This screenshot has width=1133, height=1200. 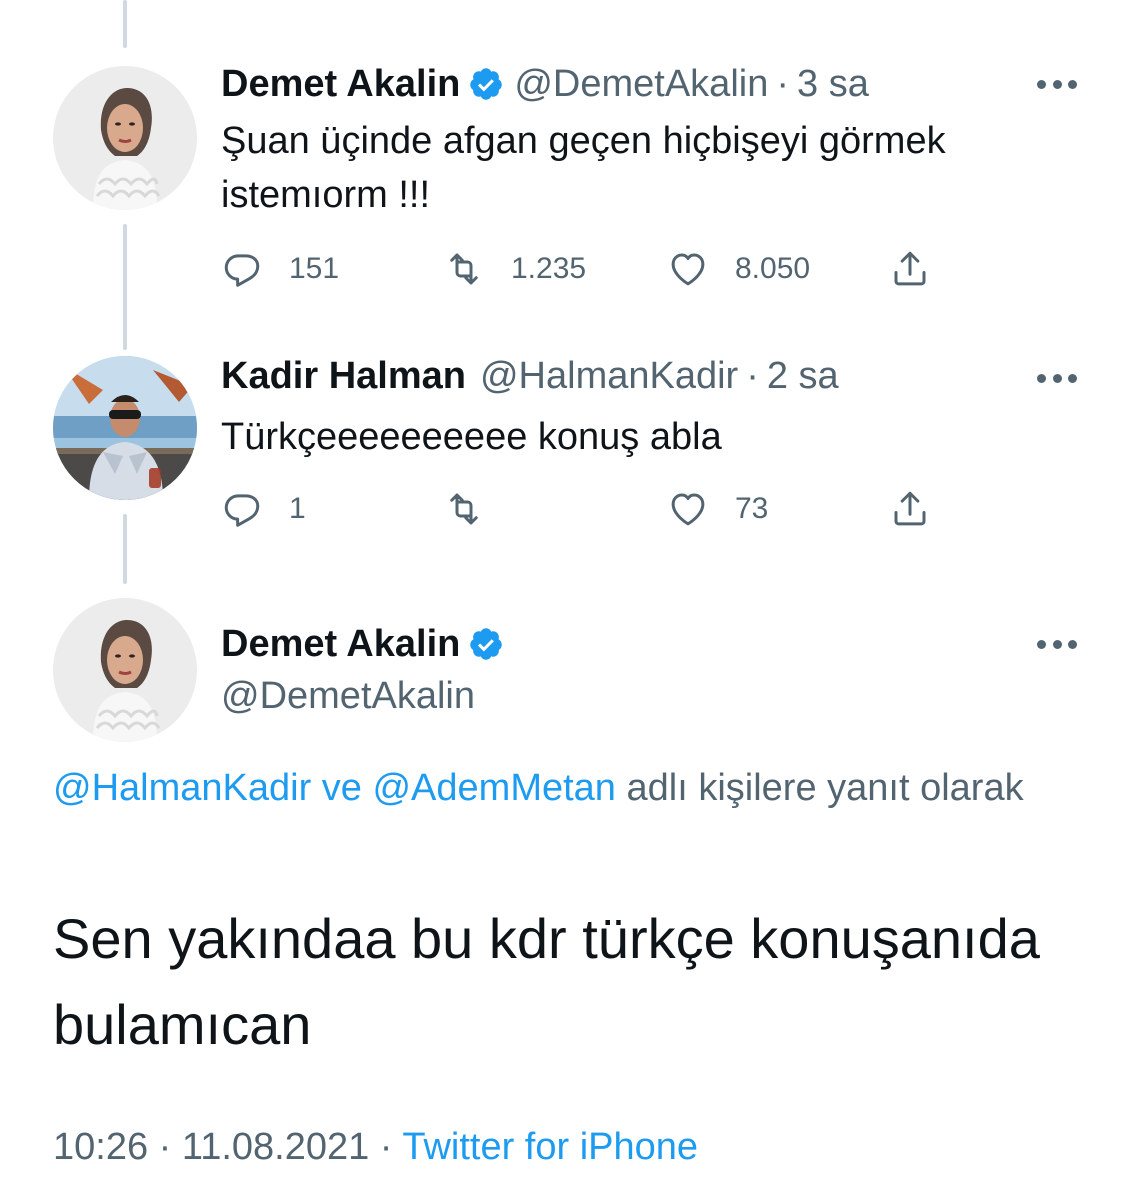 I want to click on reply-context-suffix: adlı kişilere yanıt olarak, so click(x=819, y=788).